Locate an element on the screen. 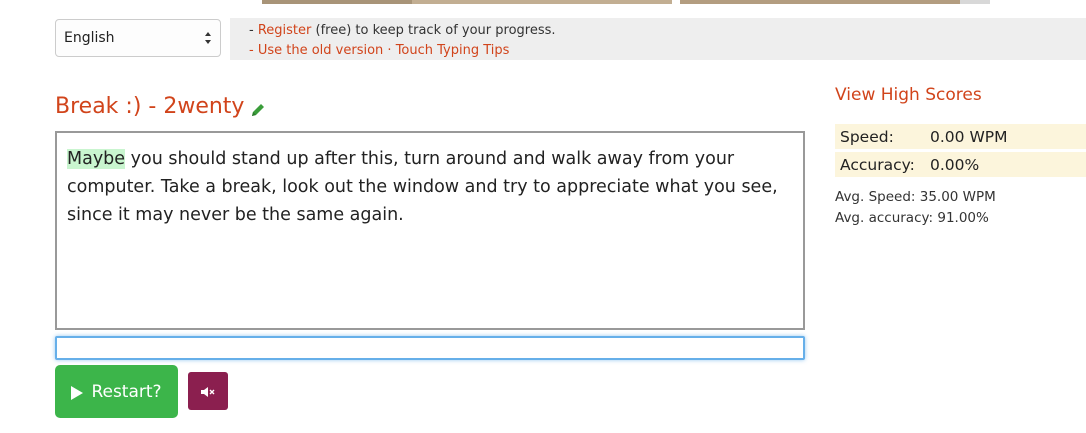 This screenshot has height=433, width=1086. speed-value: 0.00 WPM is located at coordinates (969, 136).